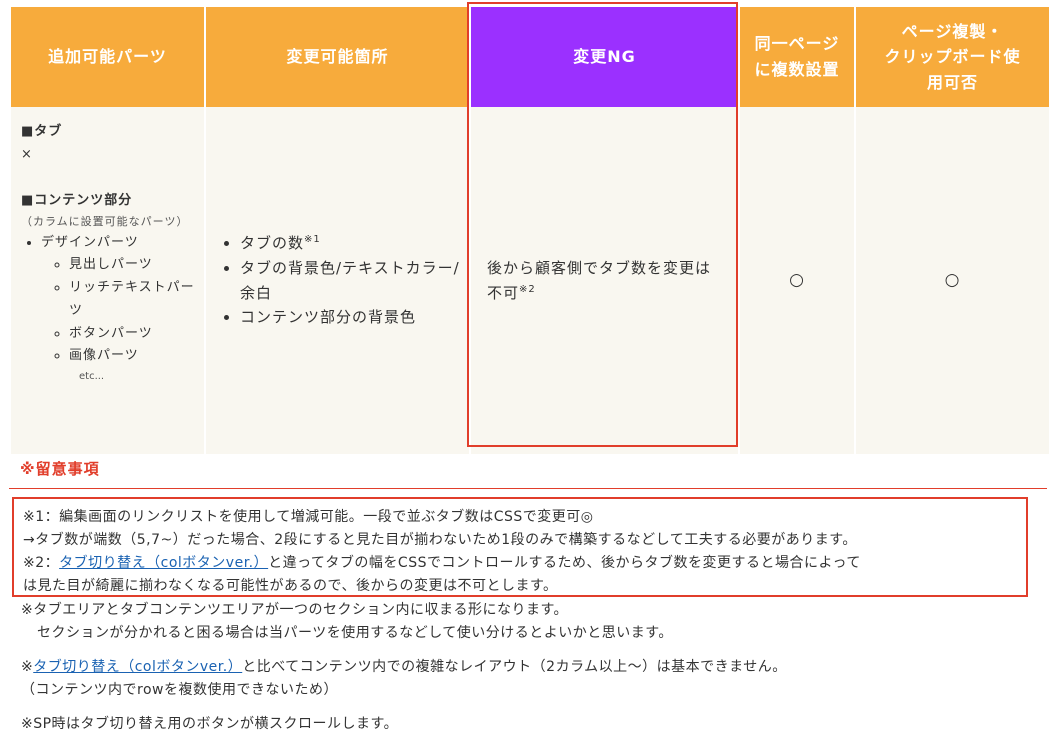 The width and height of the screenshot is (1053, 749). What do you see at coordinates (60, 469) in the screenshot?
I see `notes-title: ※留意事項` at bounding box center [60, 469].